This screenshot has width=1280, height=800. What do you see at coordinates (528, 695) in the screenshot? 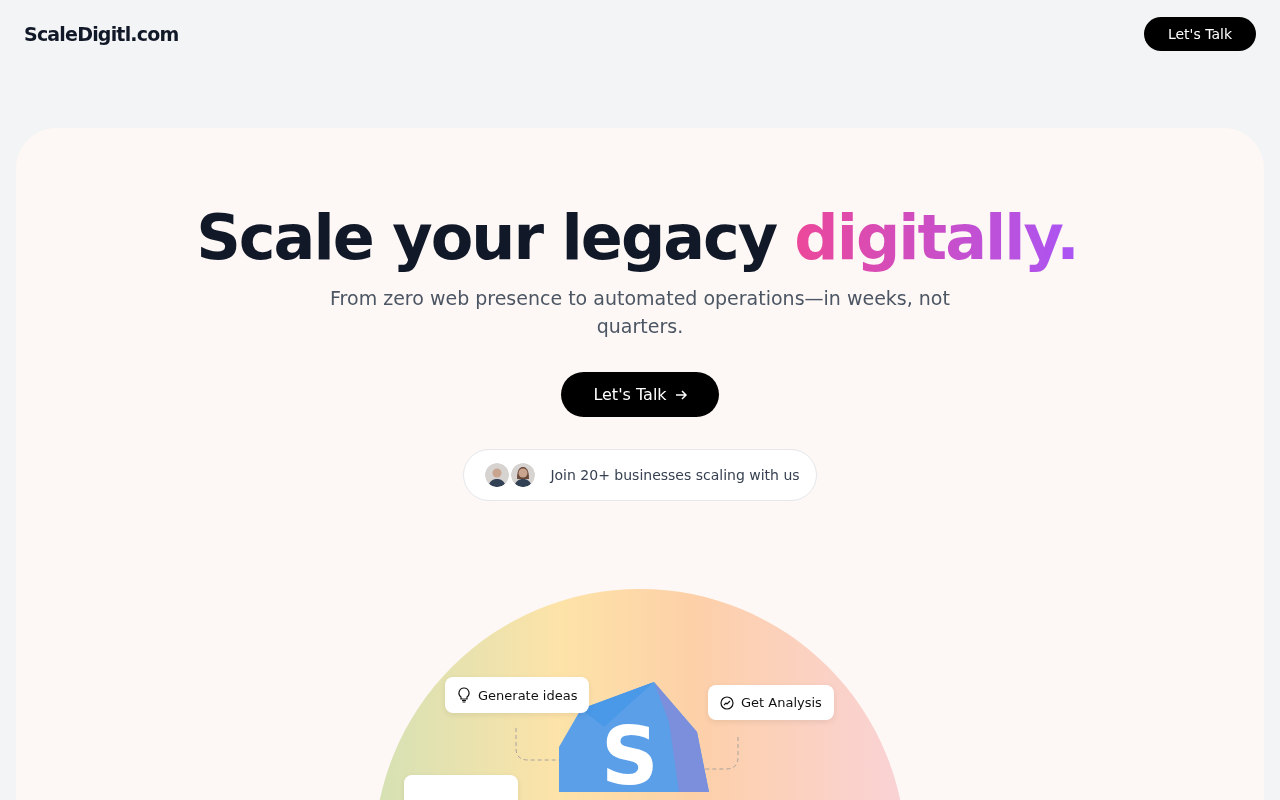
I see `feature-label: Generate ideas` at bounding box center [528, 695].